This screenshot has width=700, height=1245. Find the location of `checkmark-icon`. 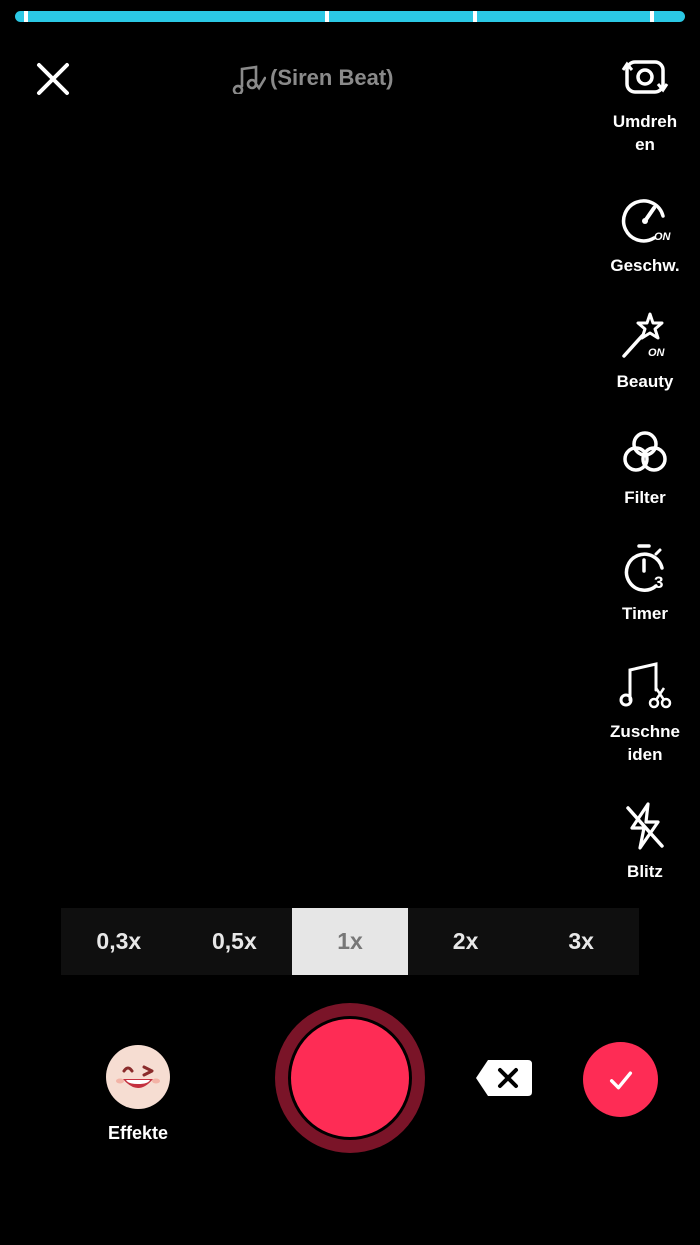

checkmark-icon is located at coordinates (620, 1080).